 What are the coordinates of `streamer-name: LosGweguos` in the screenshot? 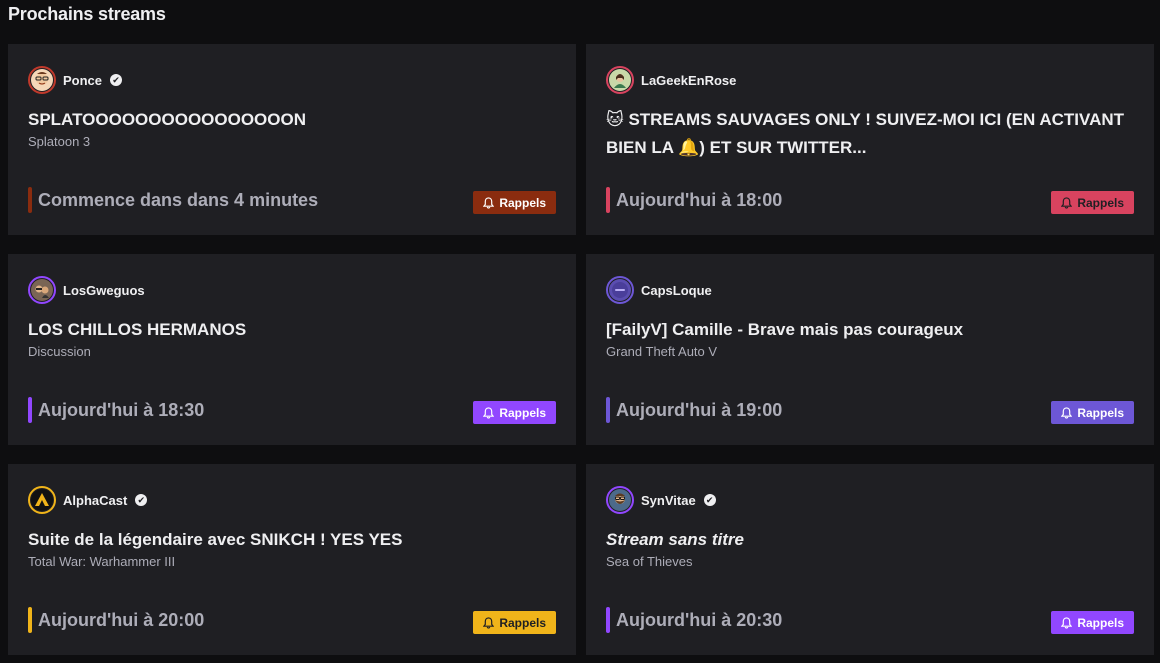 It's located at (104, 290).